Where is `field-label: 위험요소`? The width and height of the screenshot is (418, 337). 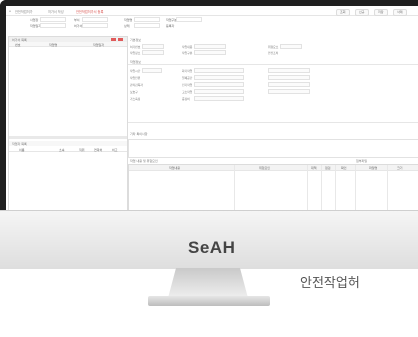
field-label: 위험요소 is located at coordinates (273, 47).